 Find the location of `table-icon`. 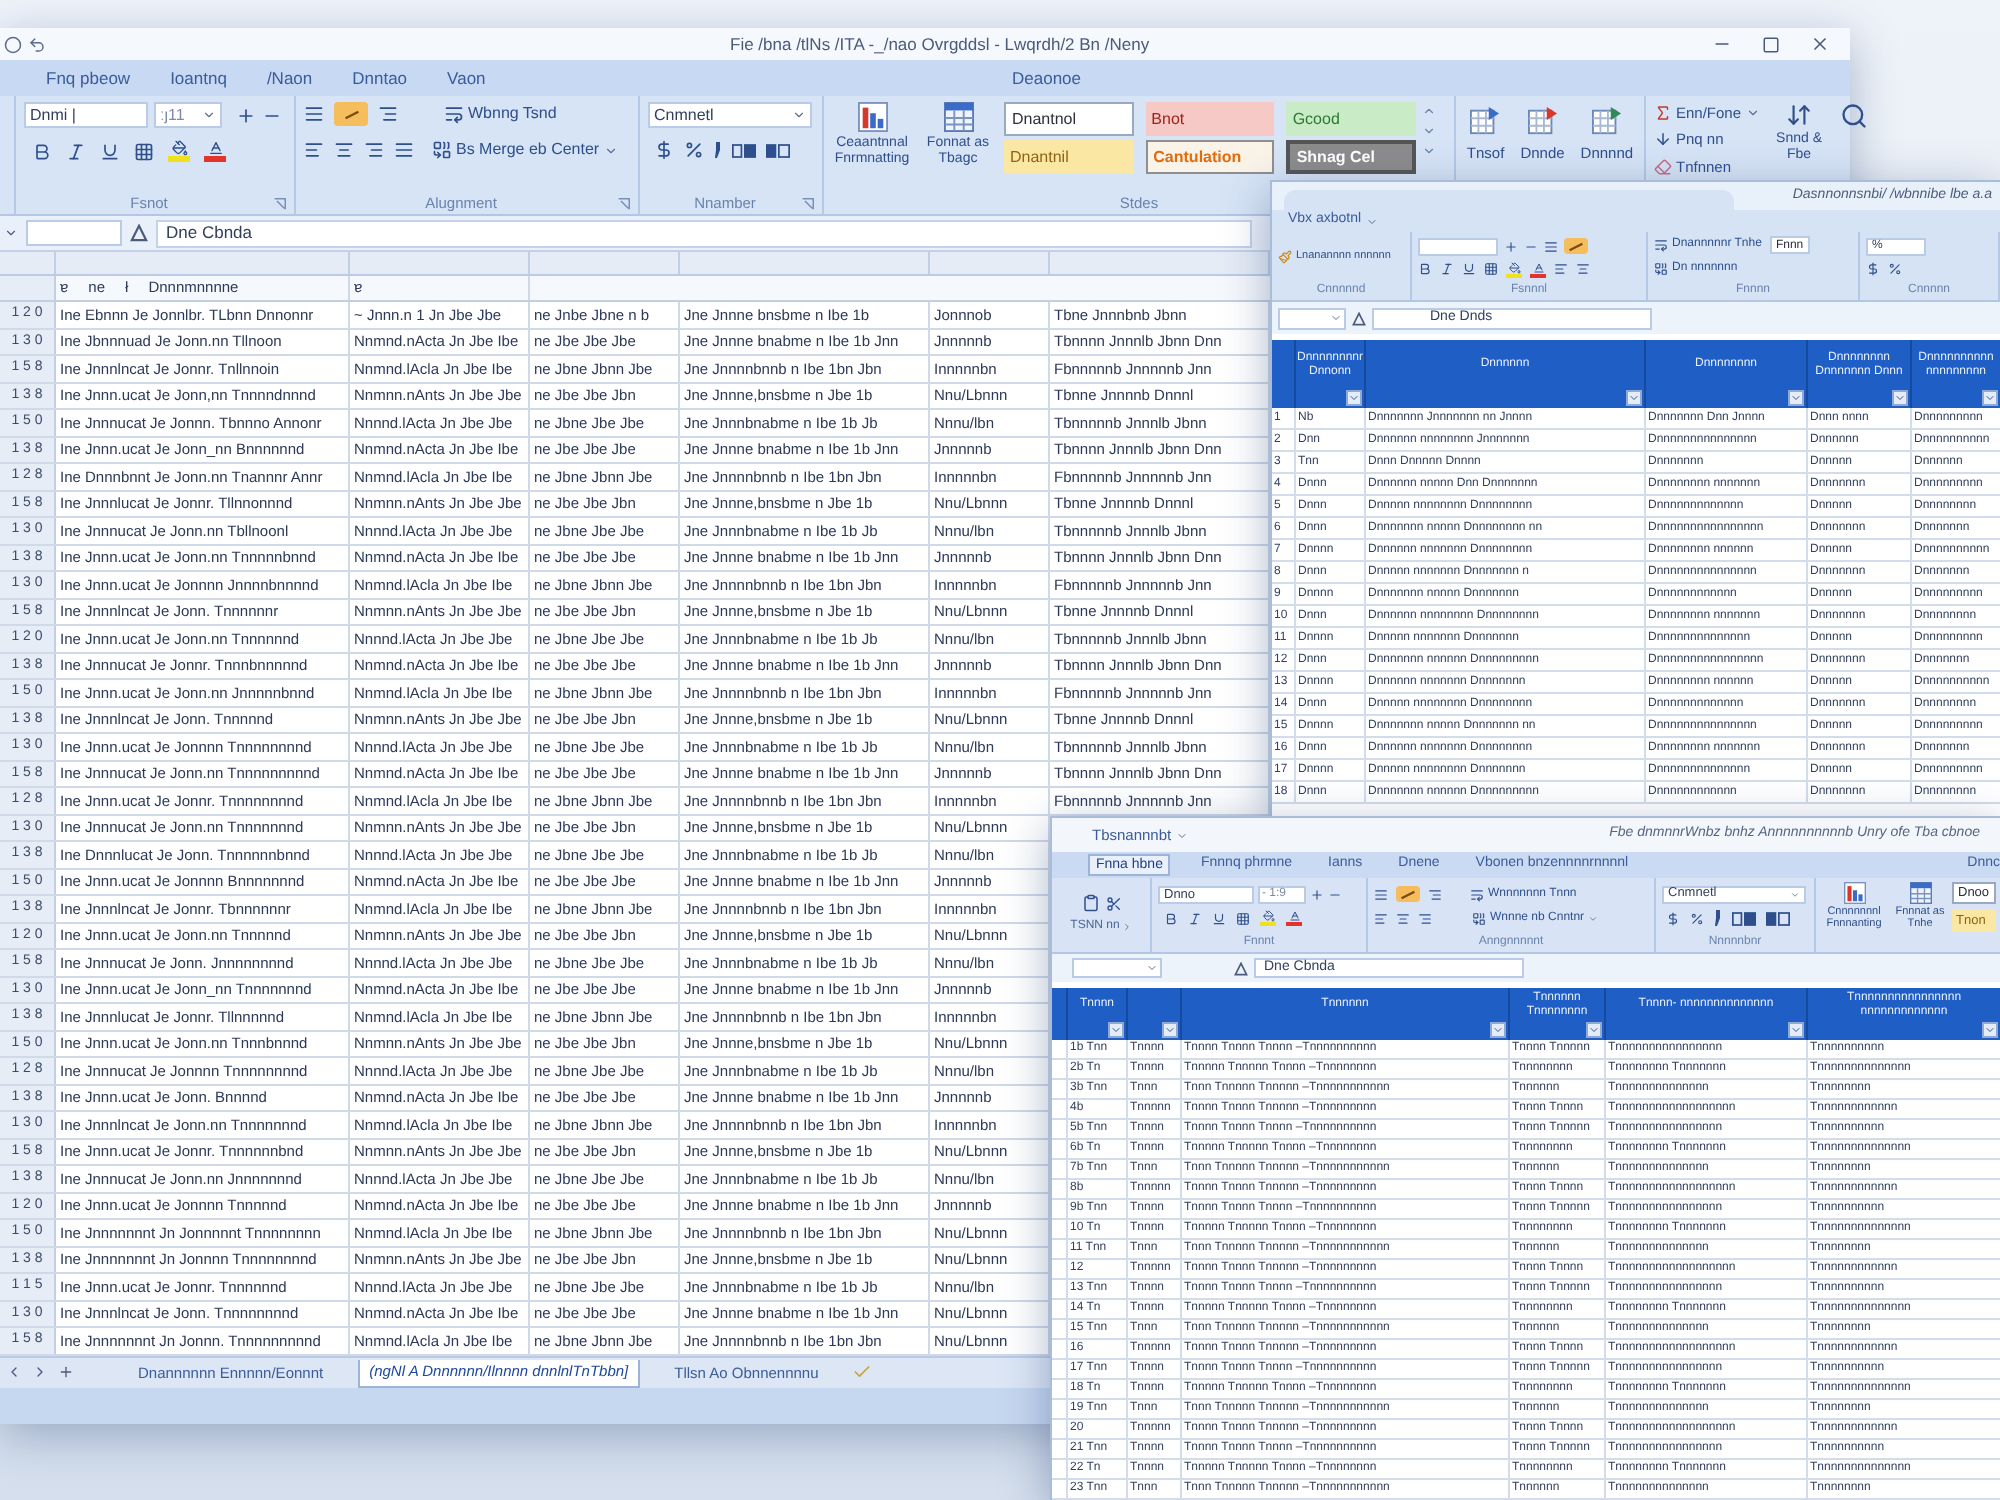

table-icon is located at coordinates (1920, 893).